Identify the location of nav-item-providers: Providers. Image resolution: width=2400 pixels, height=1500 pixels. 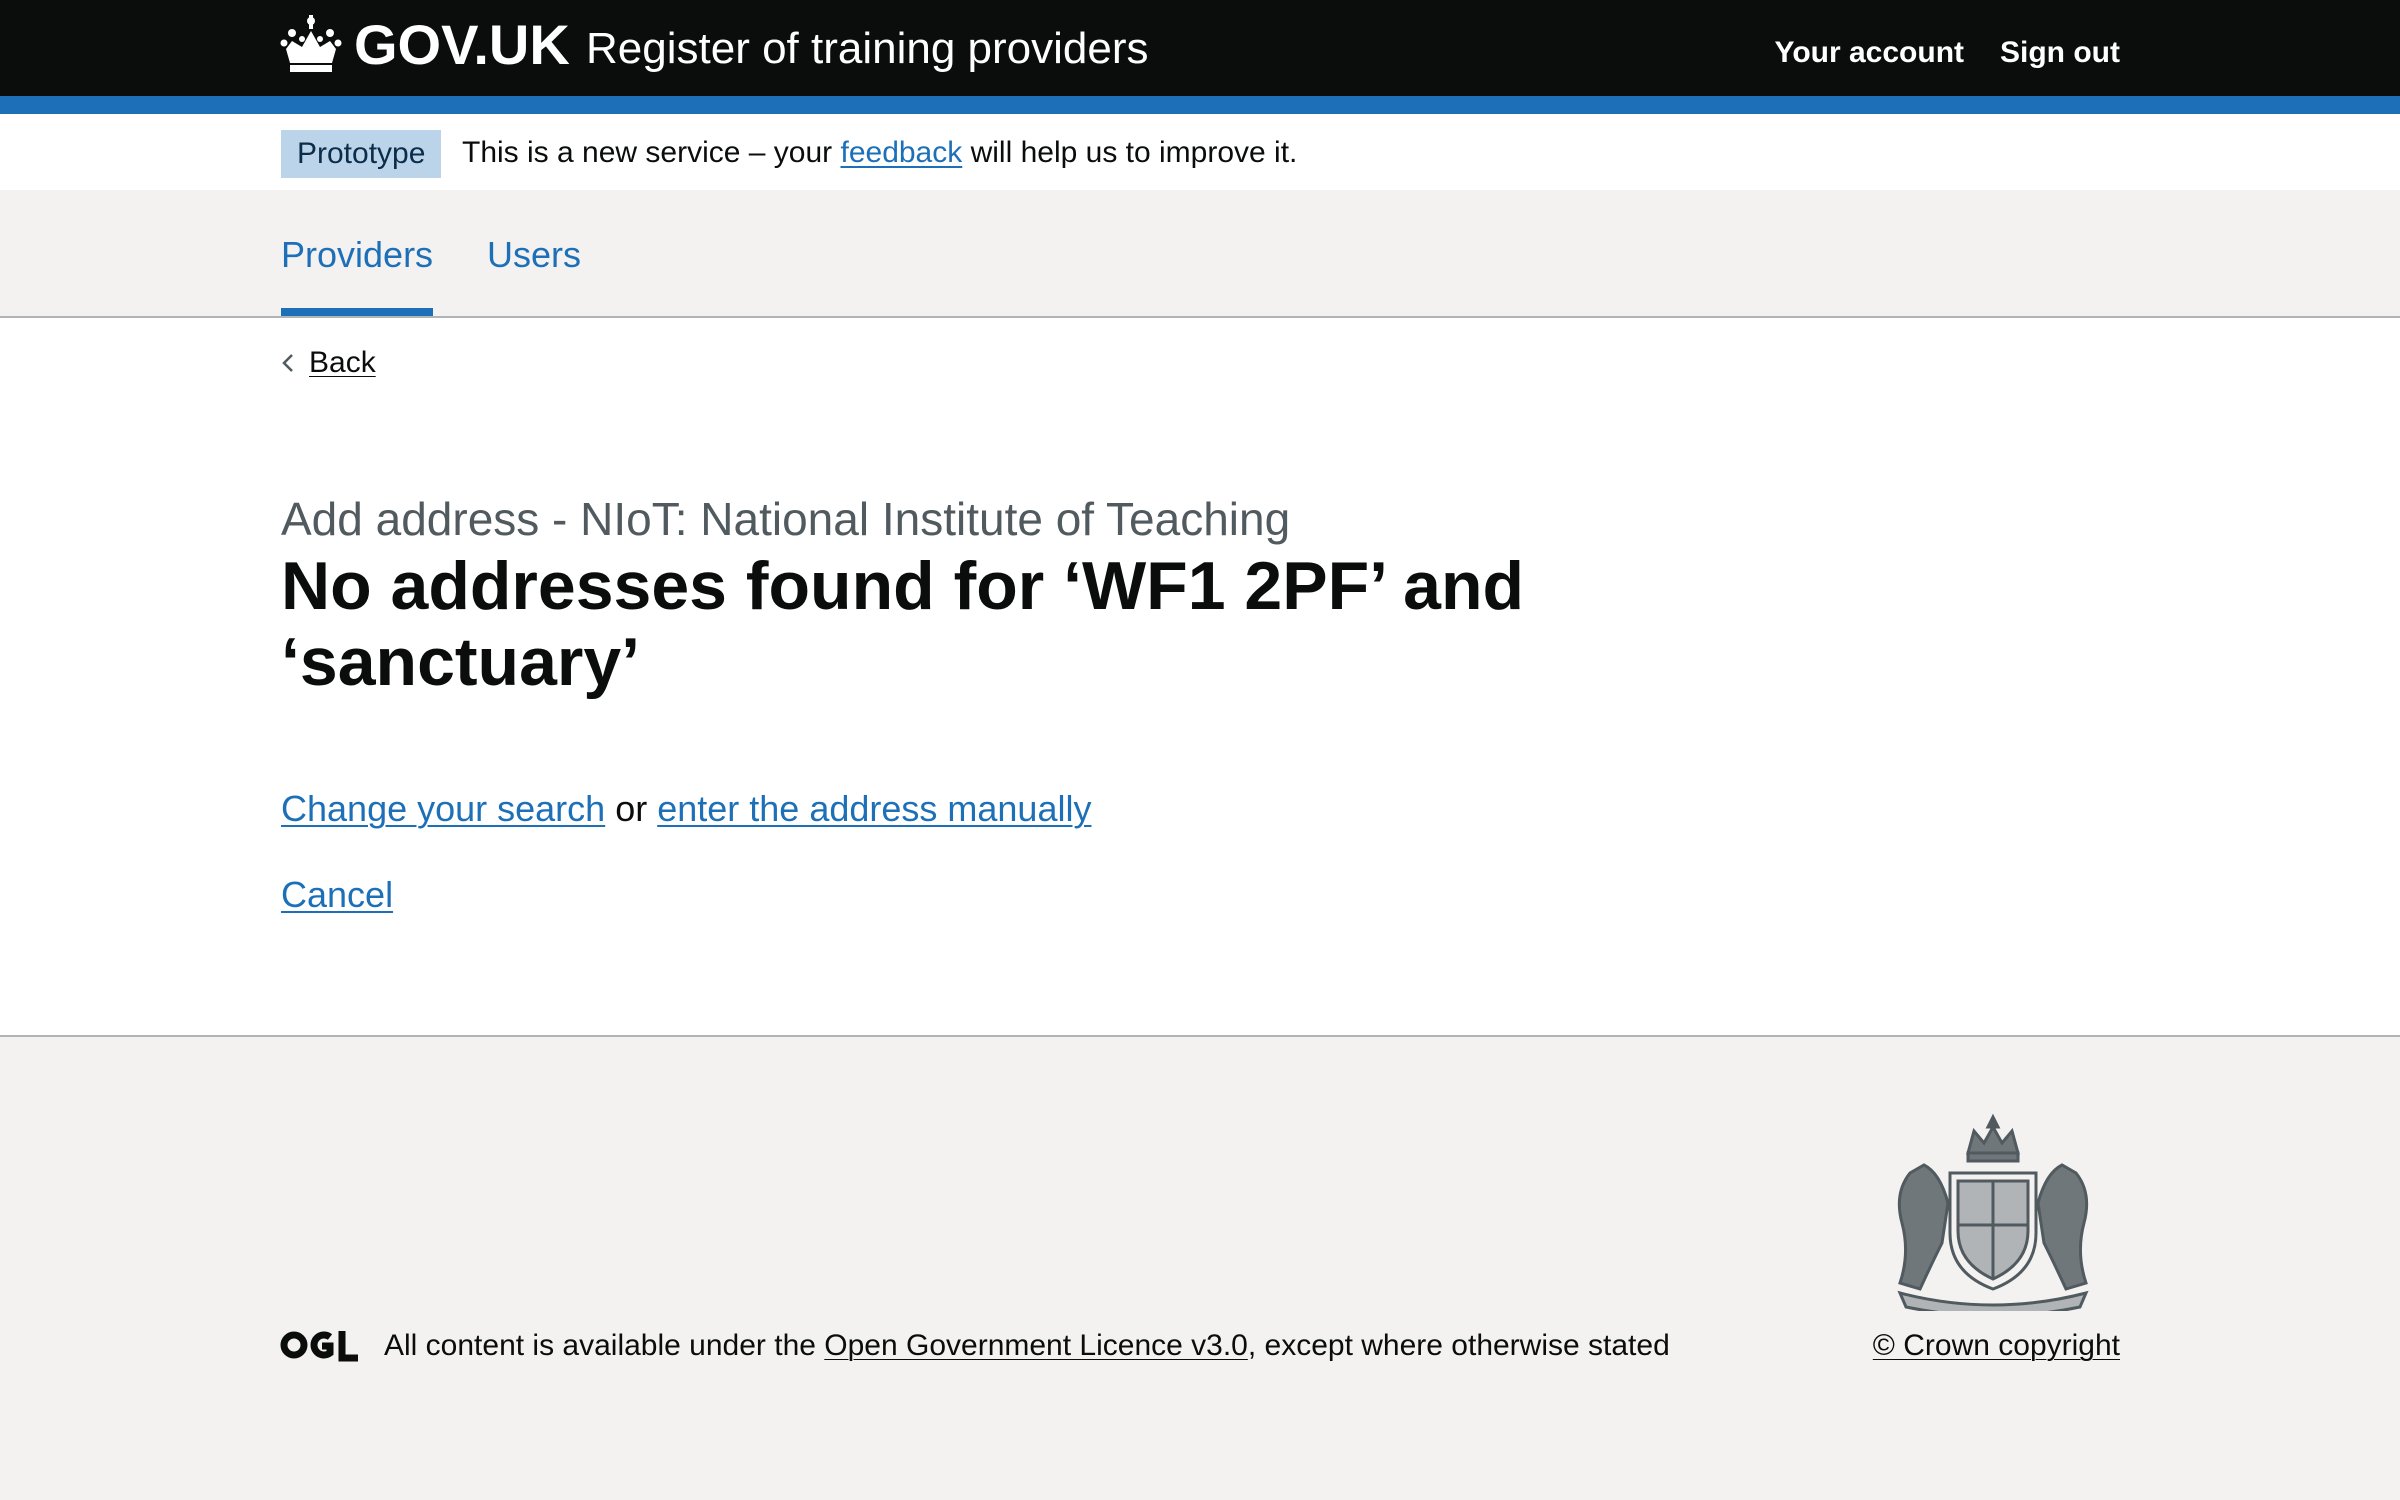
(357, 275).